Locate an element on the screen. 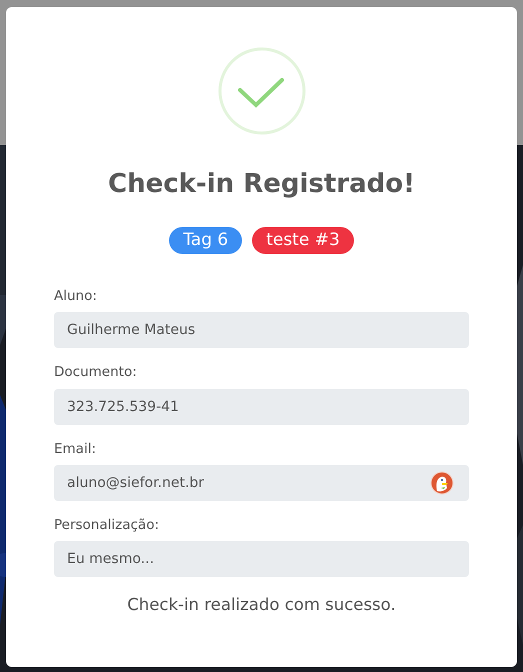 This screenshot has height=672, width=523. field-label: Aluno: is located at coordinates (76, 296).